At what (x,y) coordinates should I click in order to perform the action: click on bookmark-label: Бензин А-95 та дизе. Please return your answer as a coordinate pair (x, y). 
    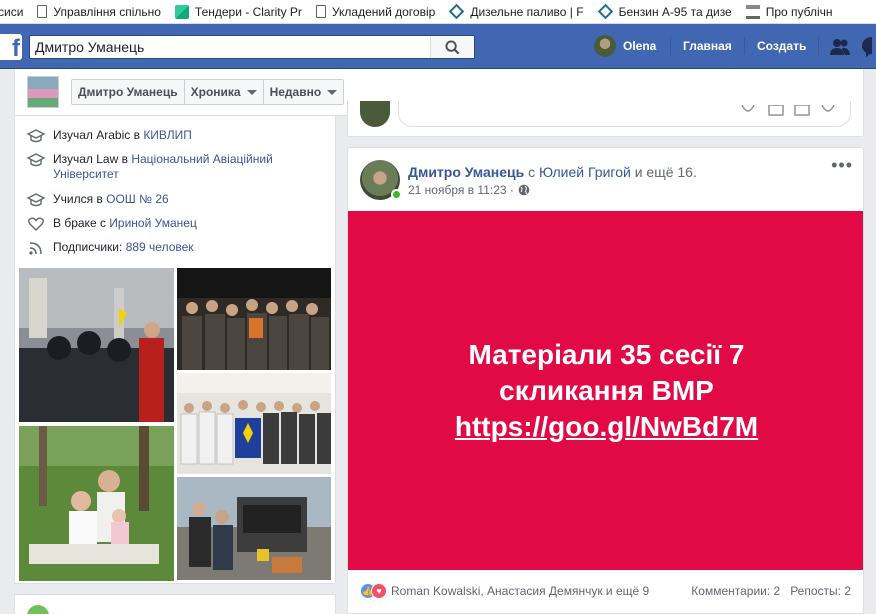
    Looking at the image, I should click on (675, 11).